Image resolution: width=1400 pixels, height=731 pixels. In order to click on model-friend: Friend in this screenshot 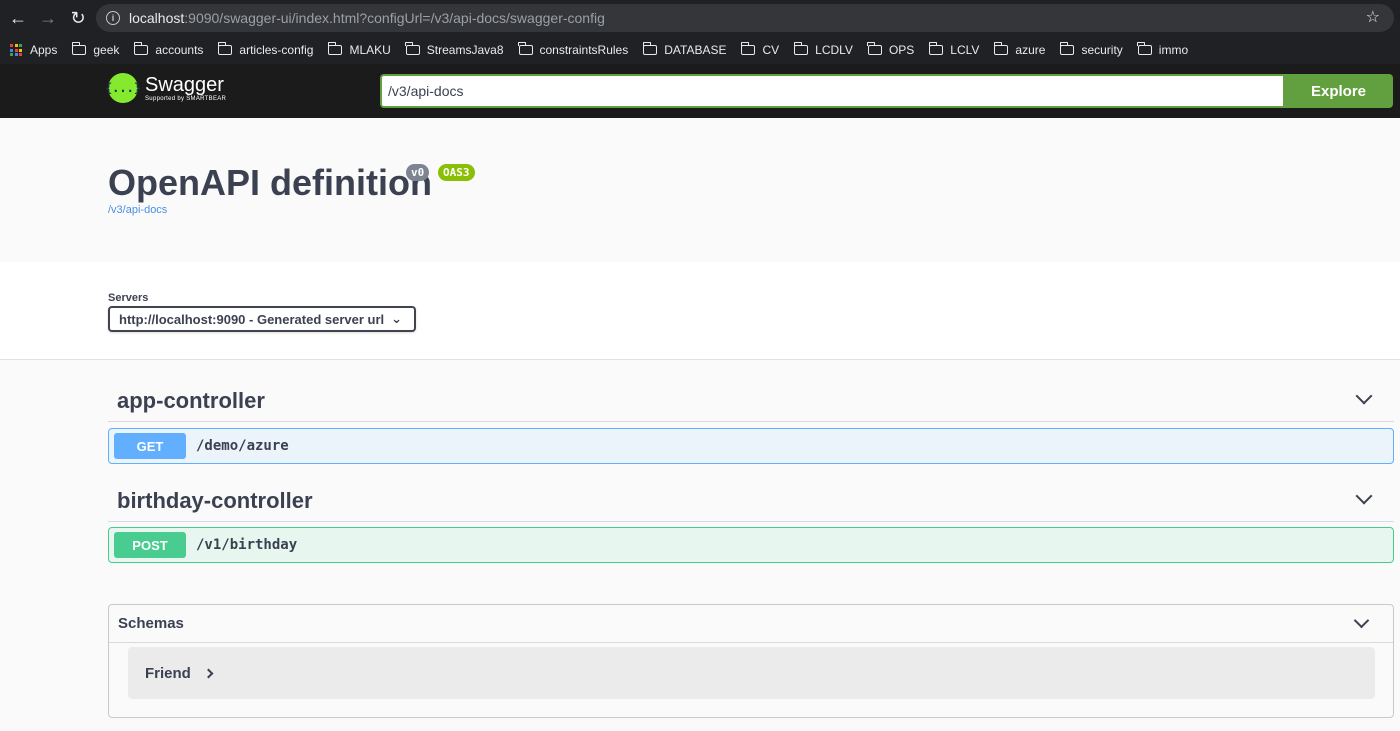, I will do `click(751, 673)`.